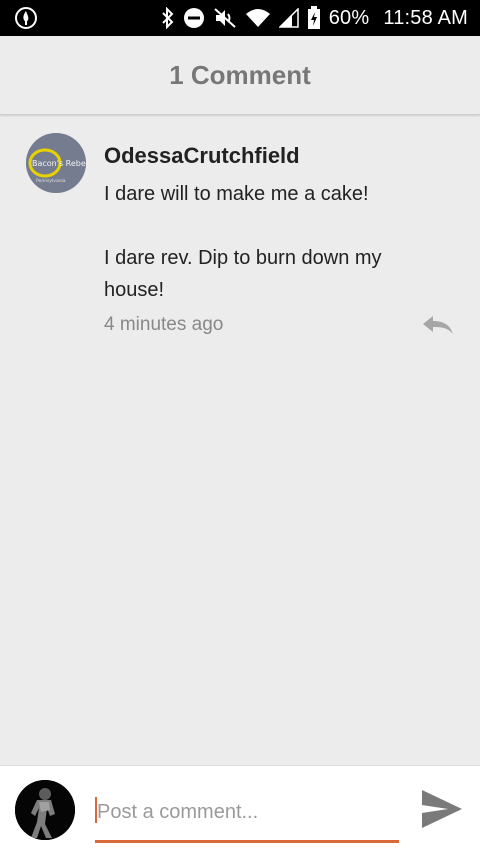 Image resolution: width=480 pixels, height=855 pixels. What do you see at coordinates (349, 17) in the screenshot?
I see `battery-percentage: 60%` at bounding box center [349, 17].